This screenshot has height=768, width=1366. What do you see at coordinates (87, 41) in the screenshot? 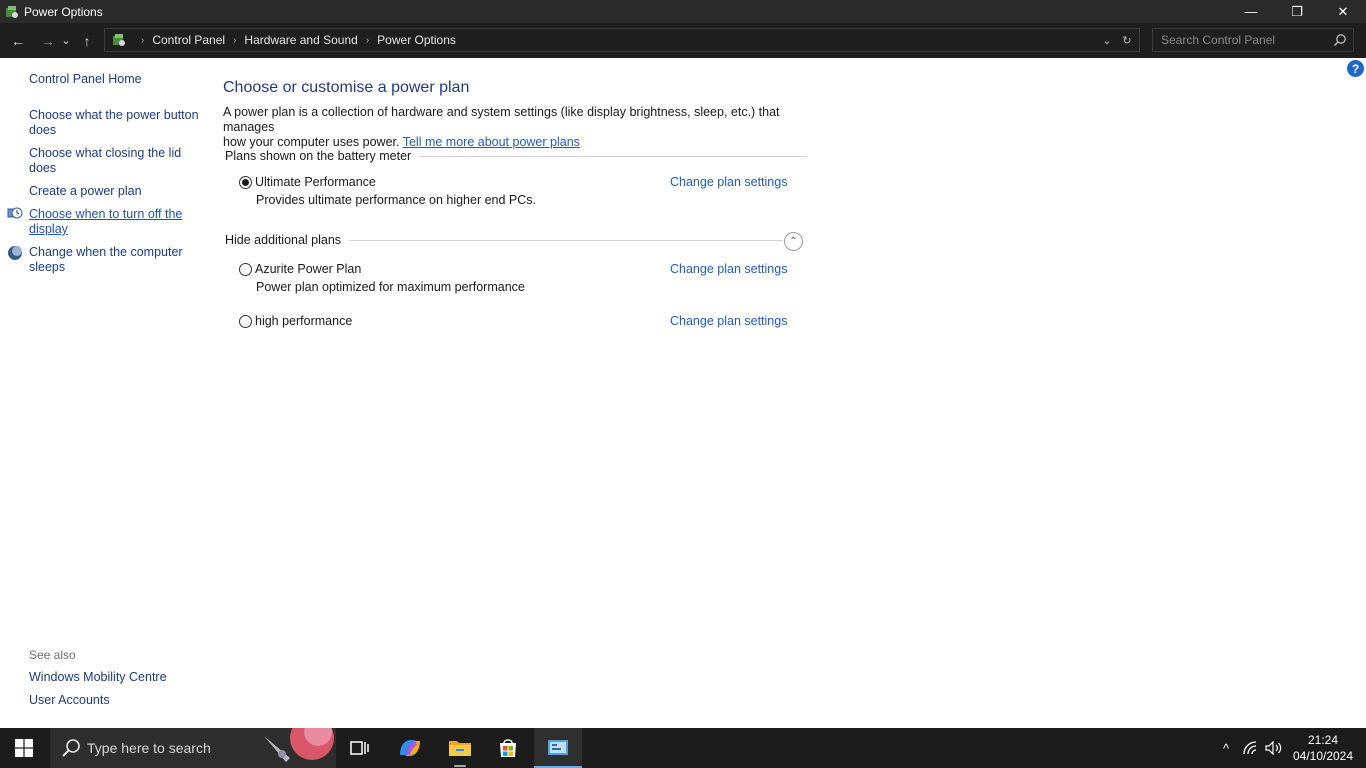
I see `up-button: ↑` at bounding box center [87, 41].